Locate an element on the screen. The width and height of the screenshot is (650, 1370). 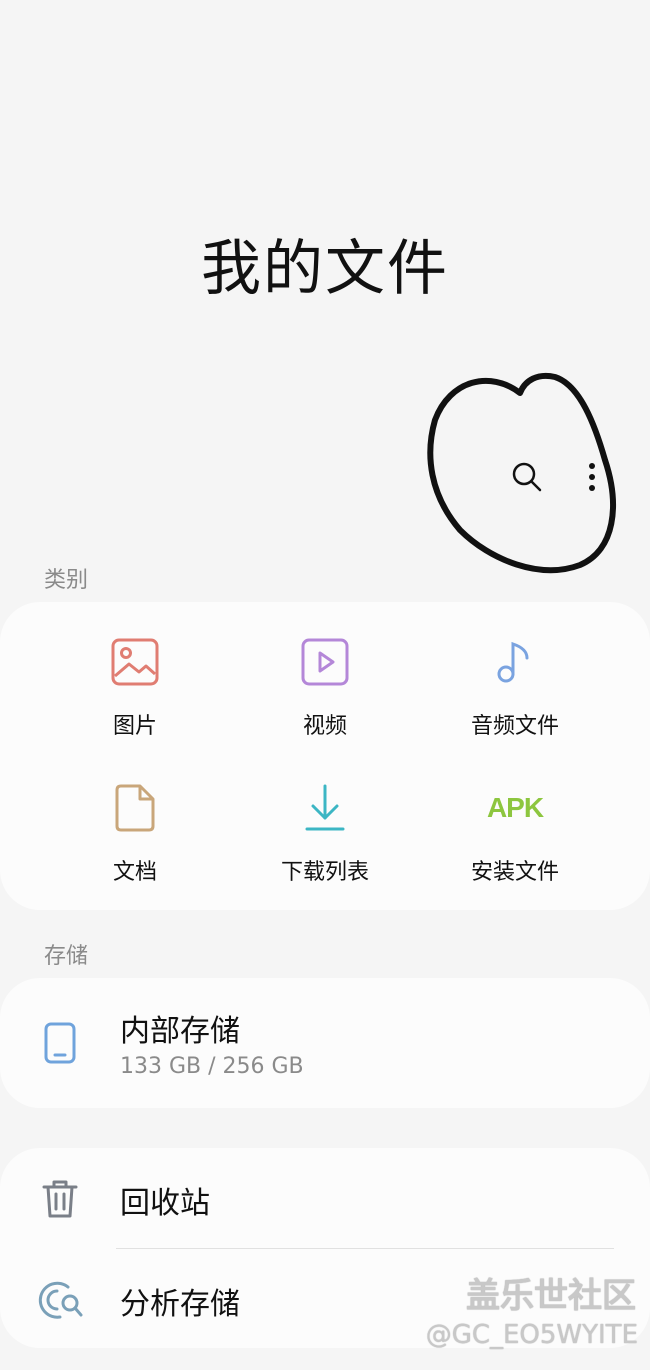
category-videos: 视频 is located at coordinates (325, 687).